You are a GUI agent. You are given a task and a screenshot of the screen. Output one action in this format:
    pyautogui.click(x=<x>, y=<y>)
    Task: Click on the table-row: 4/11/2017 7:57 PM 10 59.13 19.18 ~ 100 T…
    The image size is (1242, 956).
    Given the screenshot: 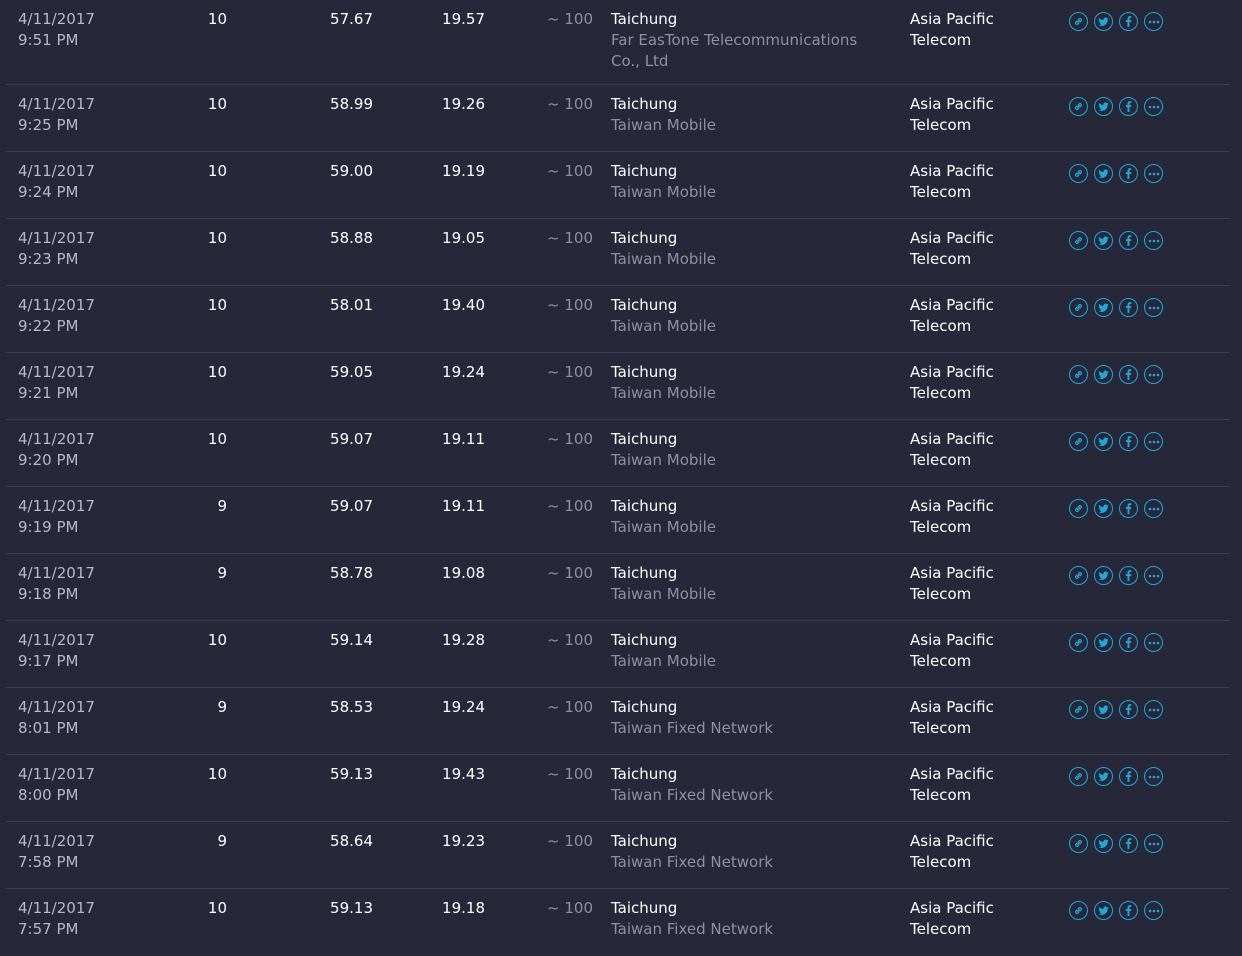 What is the action you would take?
    pyautogui.click(x=618, y=922)
    